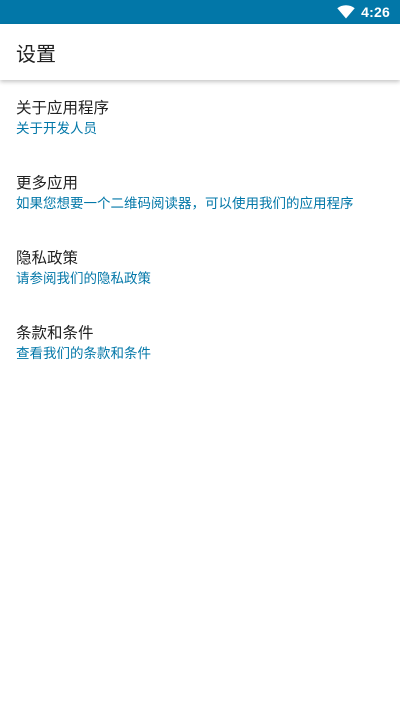  Describe the element at coordinates (200, 52) in the screenshot. I see `app-bar: 设置` at that location.